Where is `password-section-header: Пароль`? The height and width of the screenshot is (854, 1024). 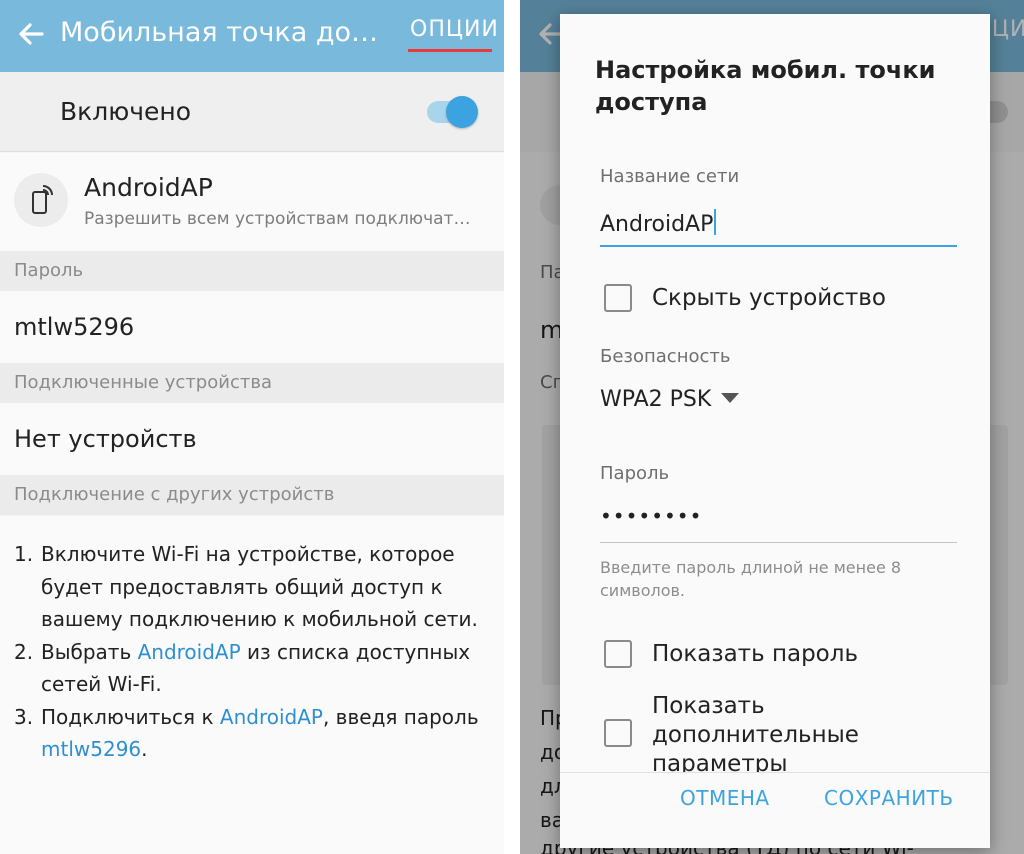 password-section-header: Пароль is located at coordinates (252, 271).